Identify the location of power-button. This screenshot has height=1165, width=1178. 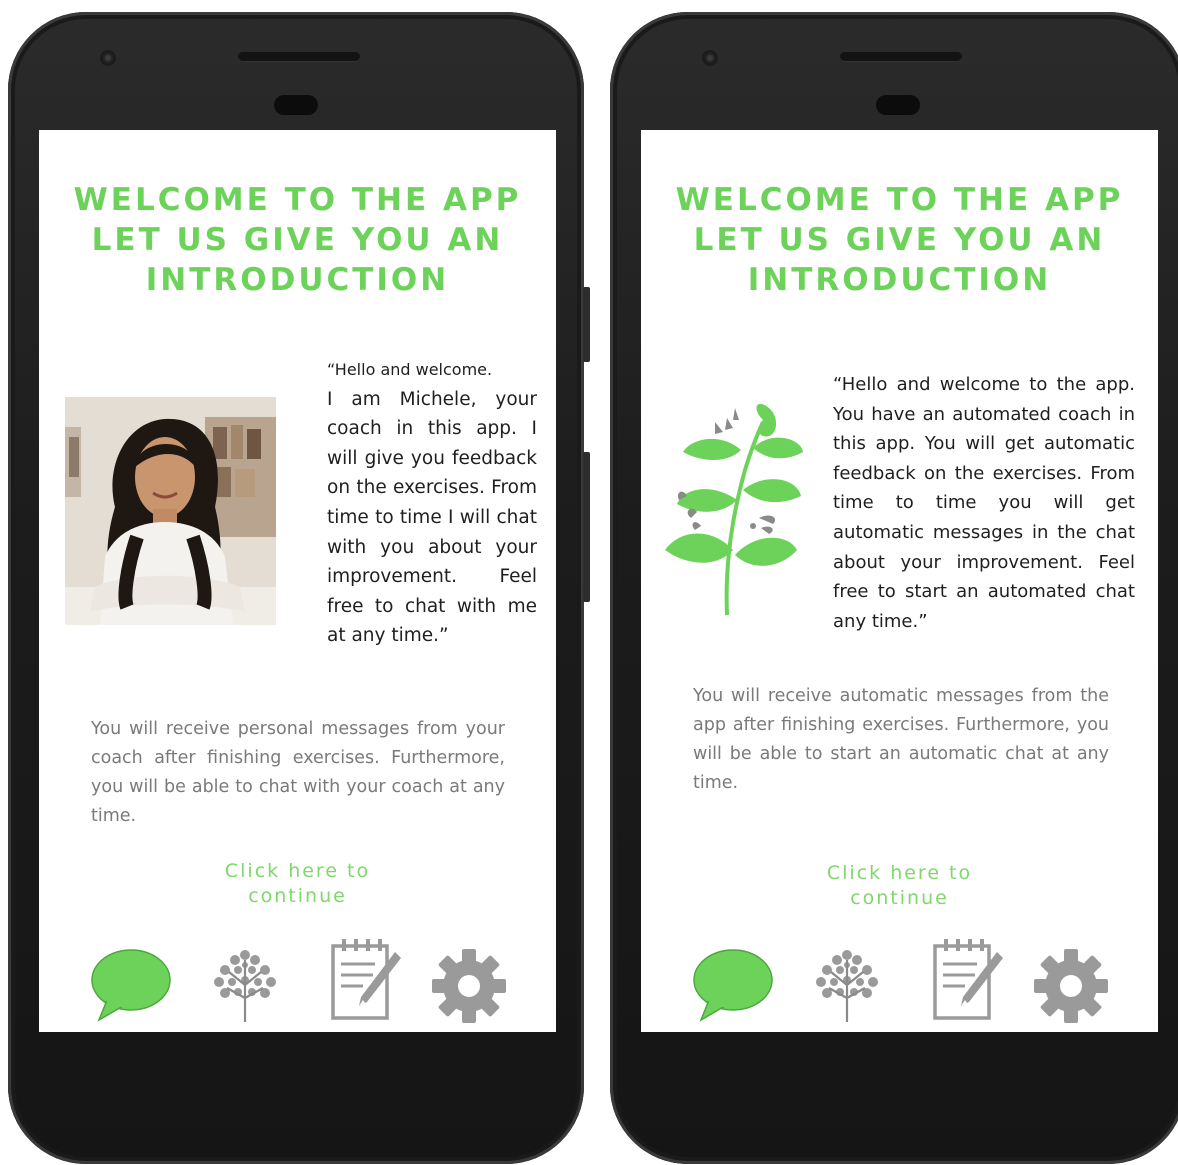
(586, 527).